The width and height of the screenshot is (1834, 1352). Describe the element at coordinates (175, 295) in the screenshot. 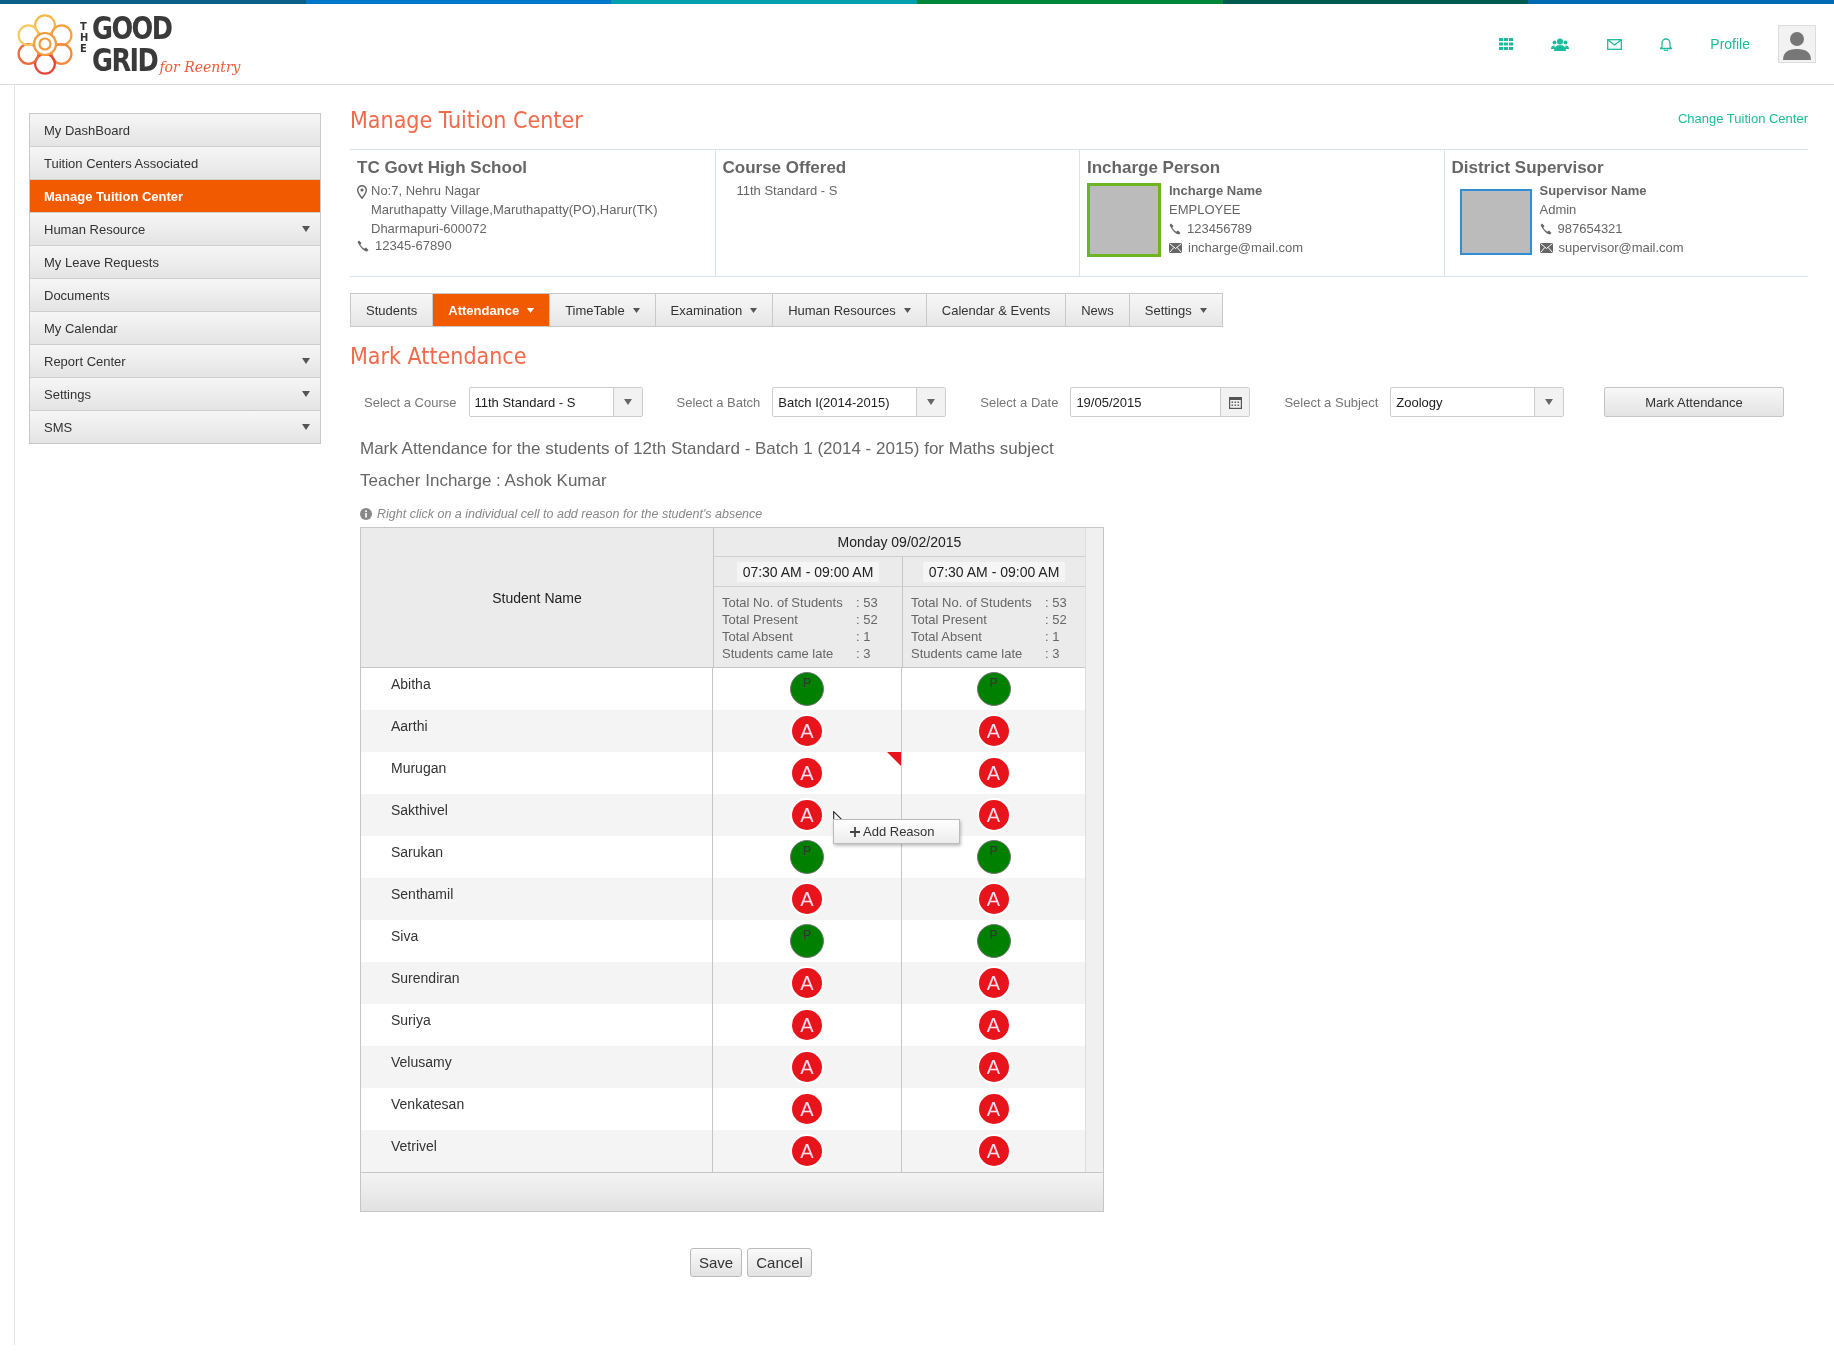

I see `sidebar-item: Documents` at that location.